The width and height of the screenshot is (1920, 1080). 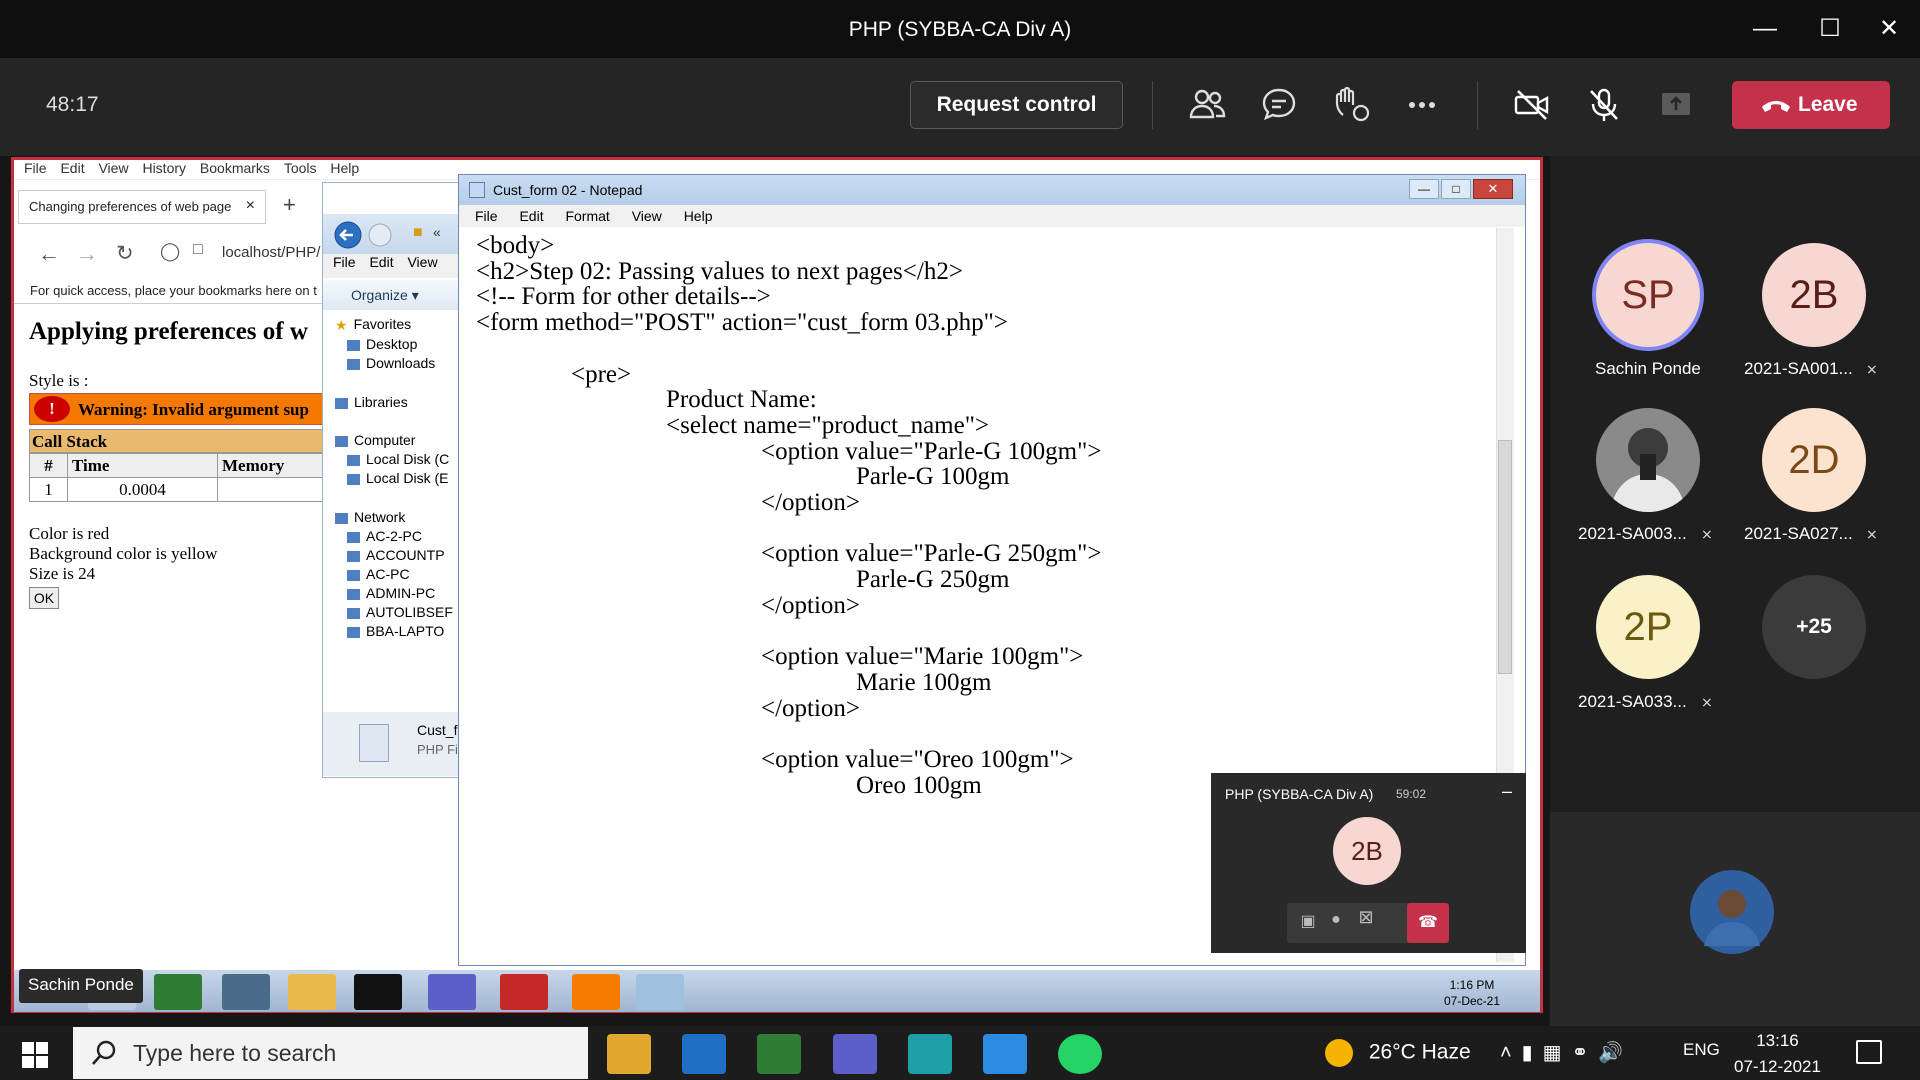 What do you see at coordinates (398, 459) in the screenshot?
I see `nav-item: Local Disk (C` at bounding box center [398, 459].